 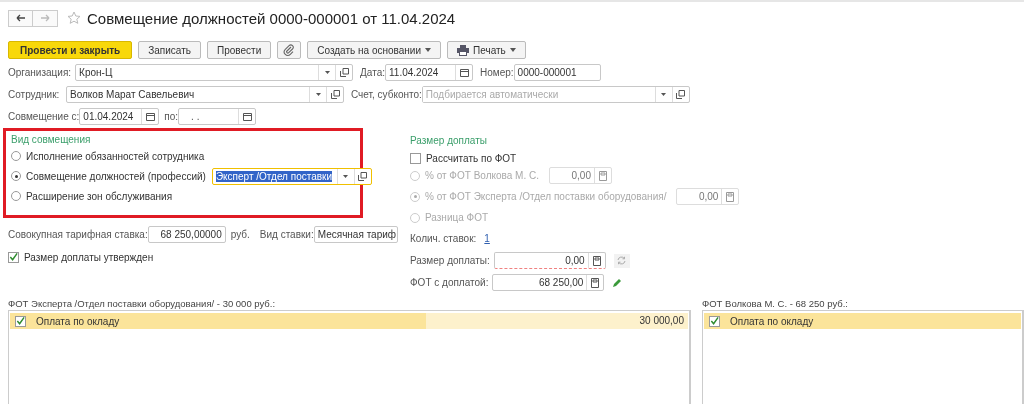 What do you see at coordinates (372, 72) in the screenshot?
I see `field-label: Дата:` at bounding box center [372, 72].